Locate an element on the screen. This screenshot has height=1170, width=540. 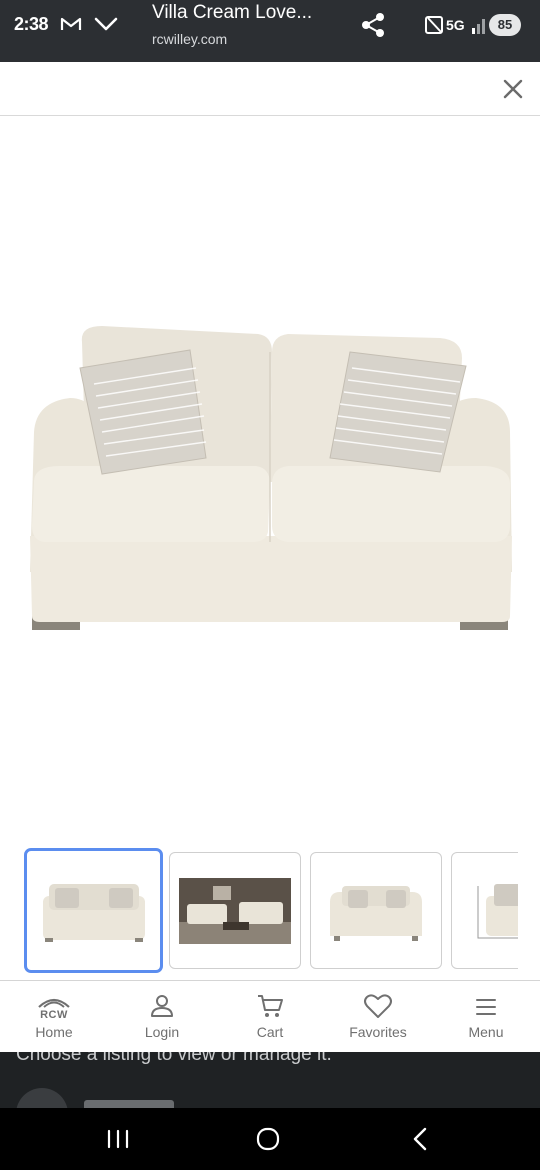
home-button is located at coordinates (268, 1139).